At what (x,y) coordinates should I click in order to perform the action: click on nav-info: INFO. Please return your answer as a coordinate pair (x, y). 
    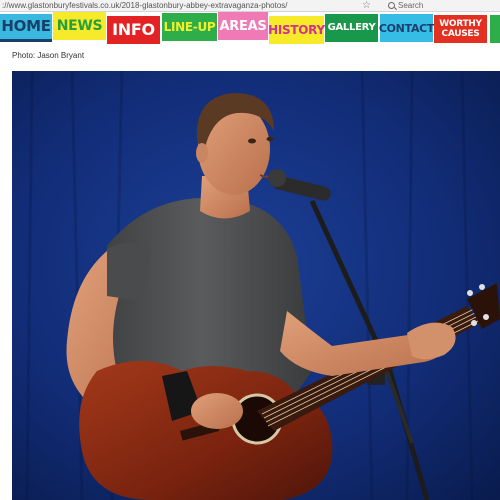
    Looking at the image, I should click on (133, 30).